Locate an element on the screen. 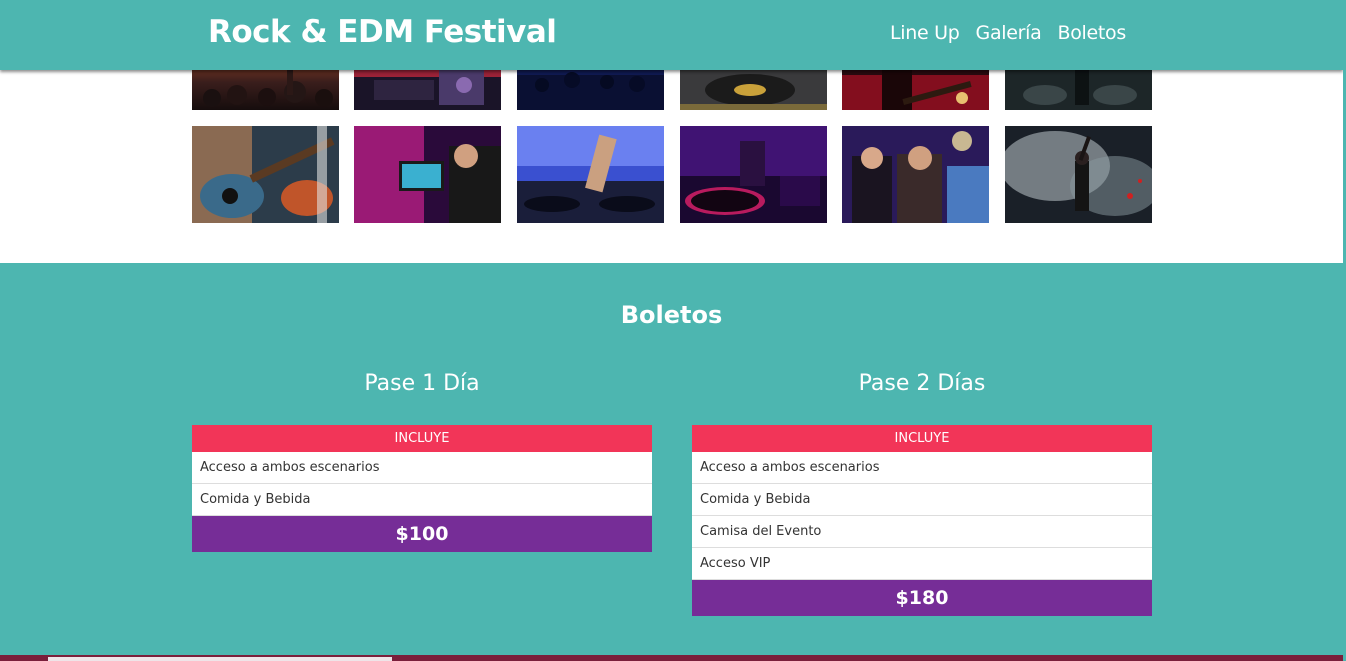 Image resolution: width=1346 pixels, height=661 pixels. plan-feature: Acceso VIP is located at coordinates (922, 564).